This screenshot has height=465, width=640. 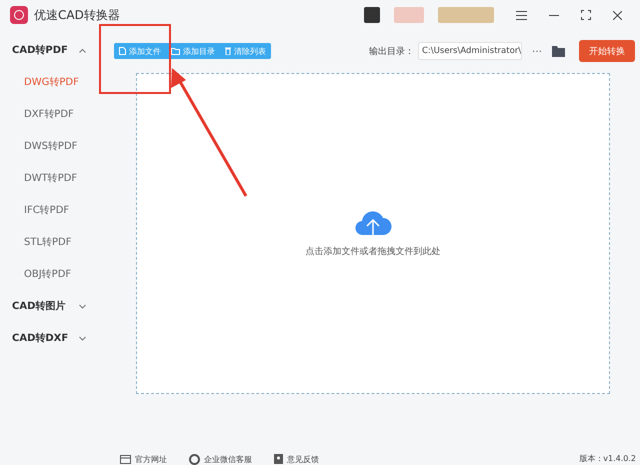 I want to click on maximize-icon, so click(x=586, y=15).